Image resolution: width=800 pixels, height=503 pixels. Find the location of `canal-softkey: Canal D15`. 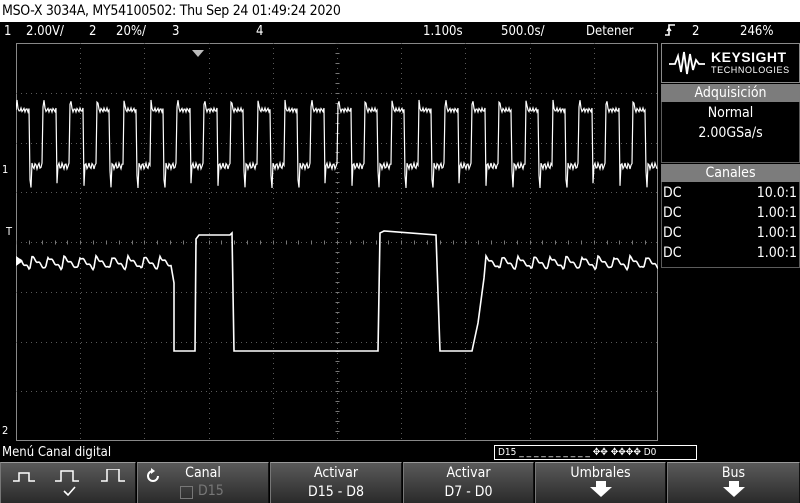

canal-softkey: Canal D15 is located at coordinates (203, 482).